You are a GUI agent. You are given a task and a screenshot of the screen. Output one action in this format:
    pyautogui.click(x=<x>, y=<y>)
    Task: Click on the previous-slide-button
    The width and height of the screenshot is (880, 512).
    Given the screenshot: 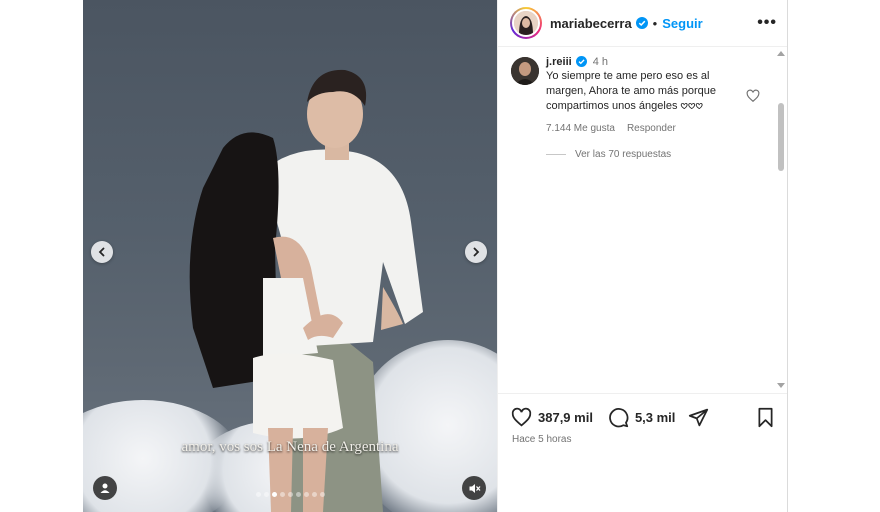 What is the action you would take?
    pyautogui.click(x=102, y=252)
    